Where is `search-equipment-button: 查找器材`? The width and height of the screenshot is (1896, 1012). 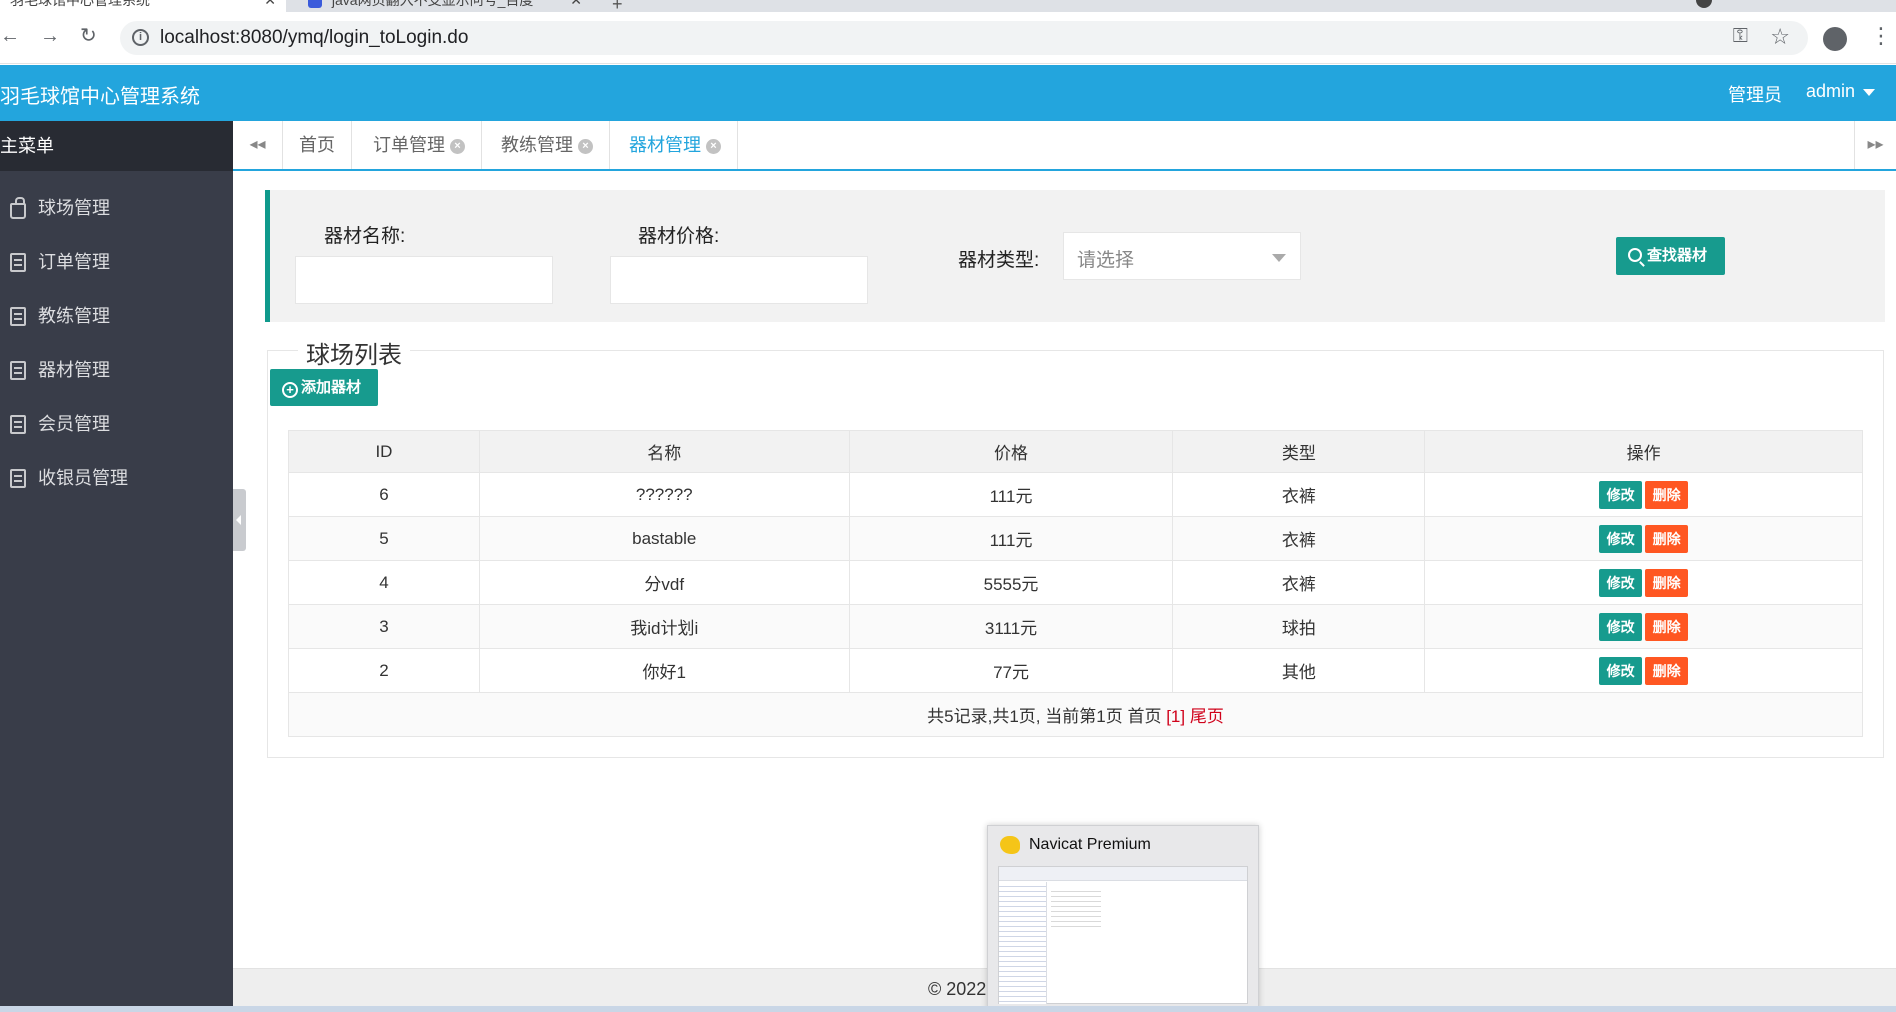 search-equipment-button: 查找器材 is located at coordinates (1670, 256).